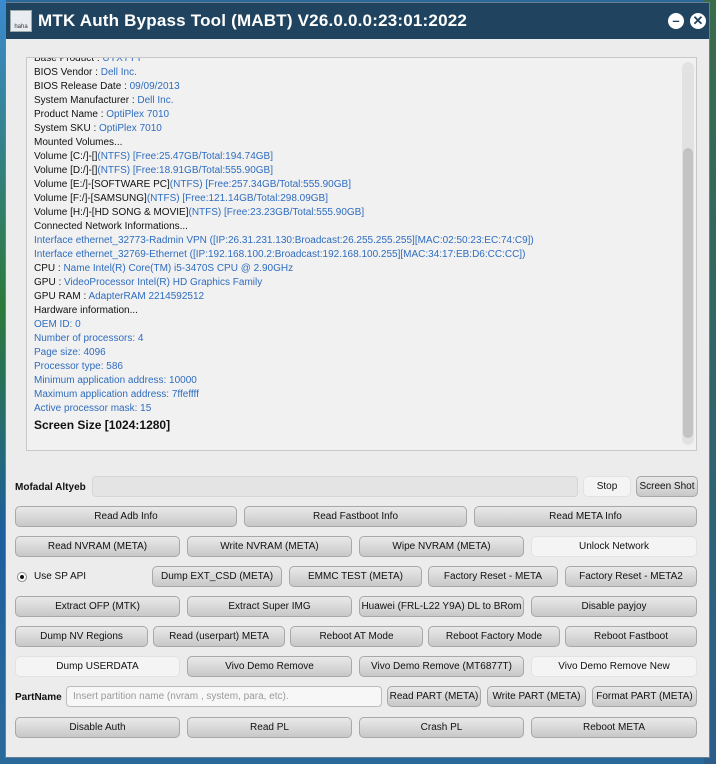  Describe the element at coordinates (217, 576) in the screenshot. I see `dump-ext-csd-button: Dump EXT_CSD (META)` at that location.